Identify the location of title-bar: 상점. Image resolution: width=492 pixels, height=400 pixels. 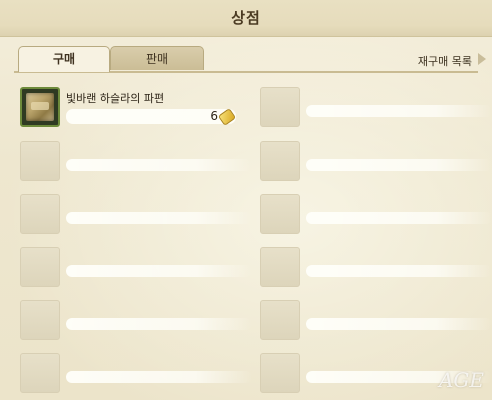
(246, 18).